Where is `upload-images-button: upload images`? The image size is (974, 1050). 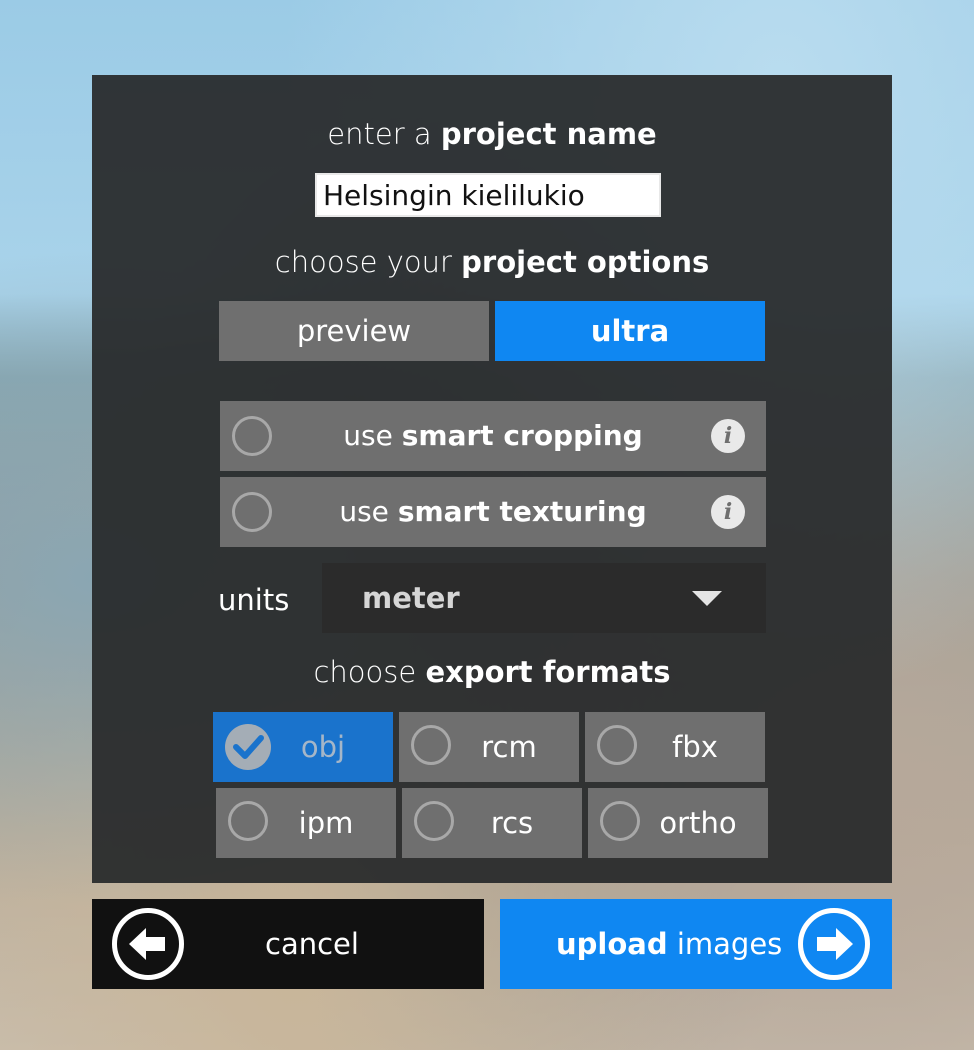 upload-images-button: upload images is located at coordinates (696, 944).